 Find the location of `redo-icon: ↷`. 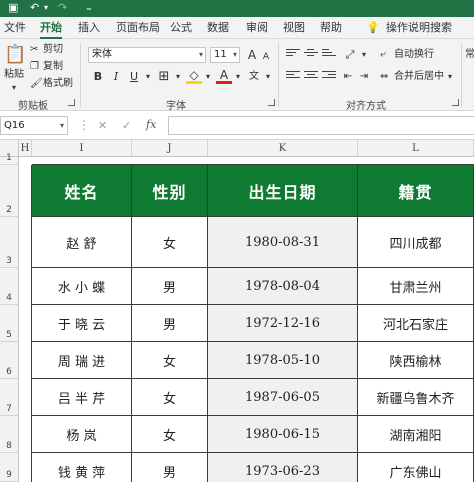

redo-icon: ↷ is located at coordinates (62, 8).